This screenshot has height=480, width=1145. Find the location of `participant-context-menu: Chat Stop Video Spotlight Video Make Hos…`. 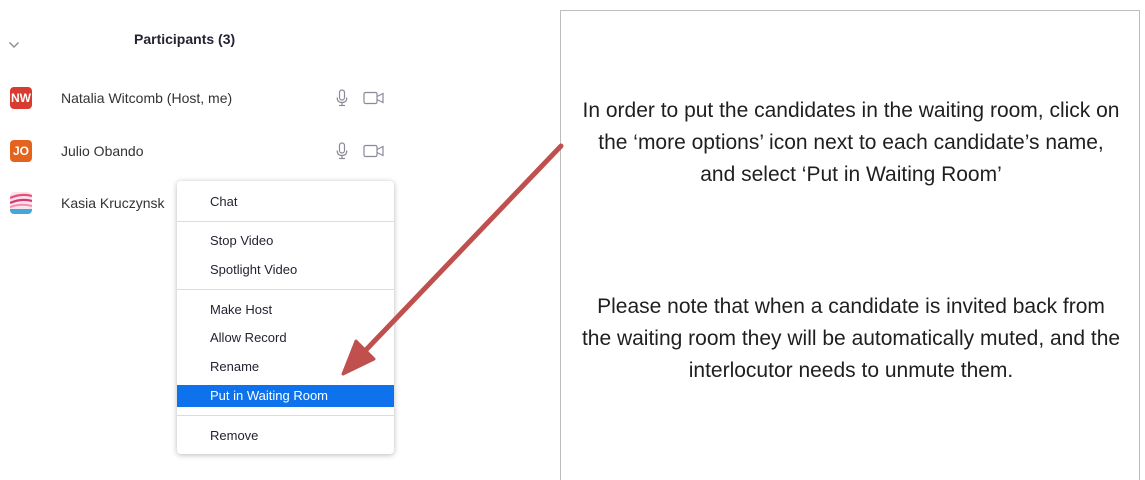

participant-context-menu: Chat Stop Video Spotlight Video Make Hos… is located at coordinates (285, 317).